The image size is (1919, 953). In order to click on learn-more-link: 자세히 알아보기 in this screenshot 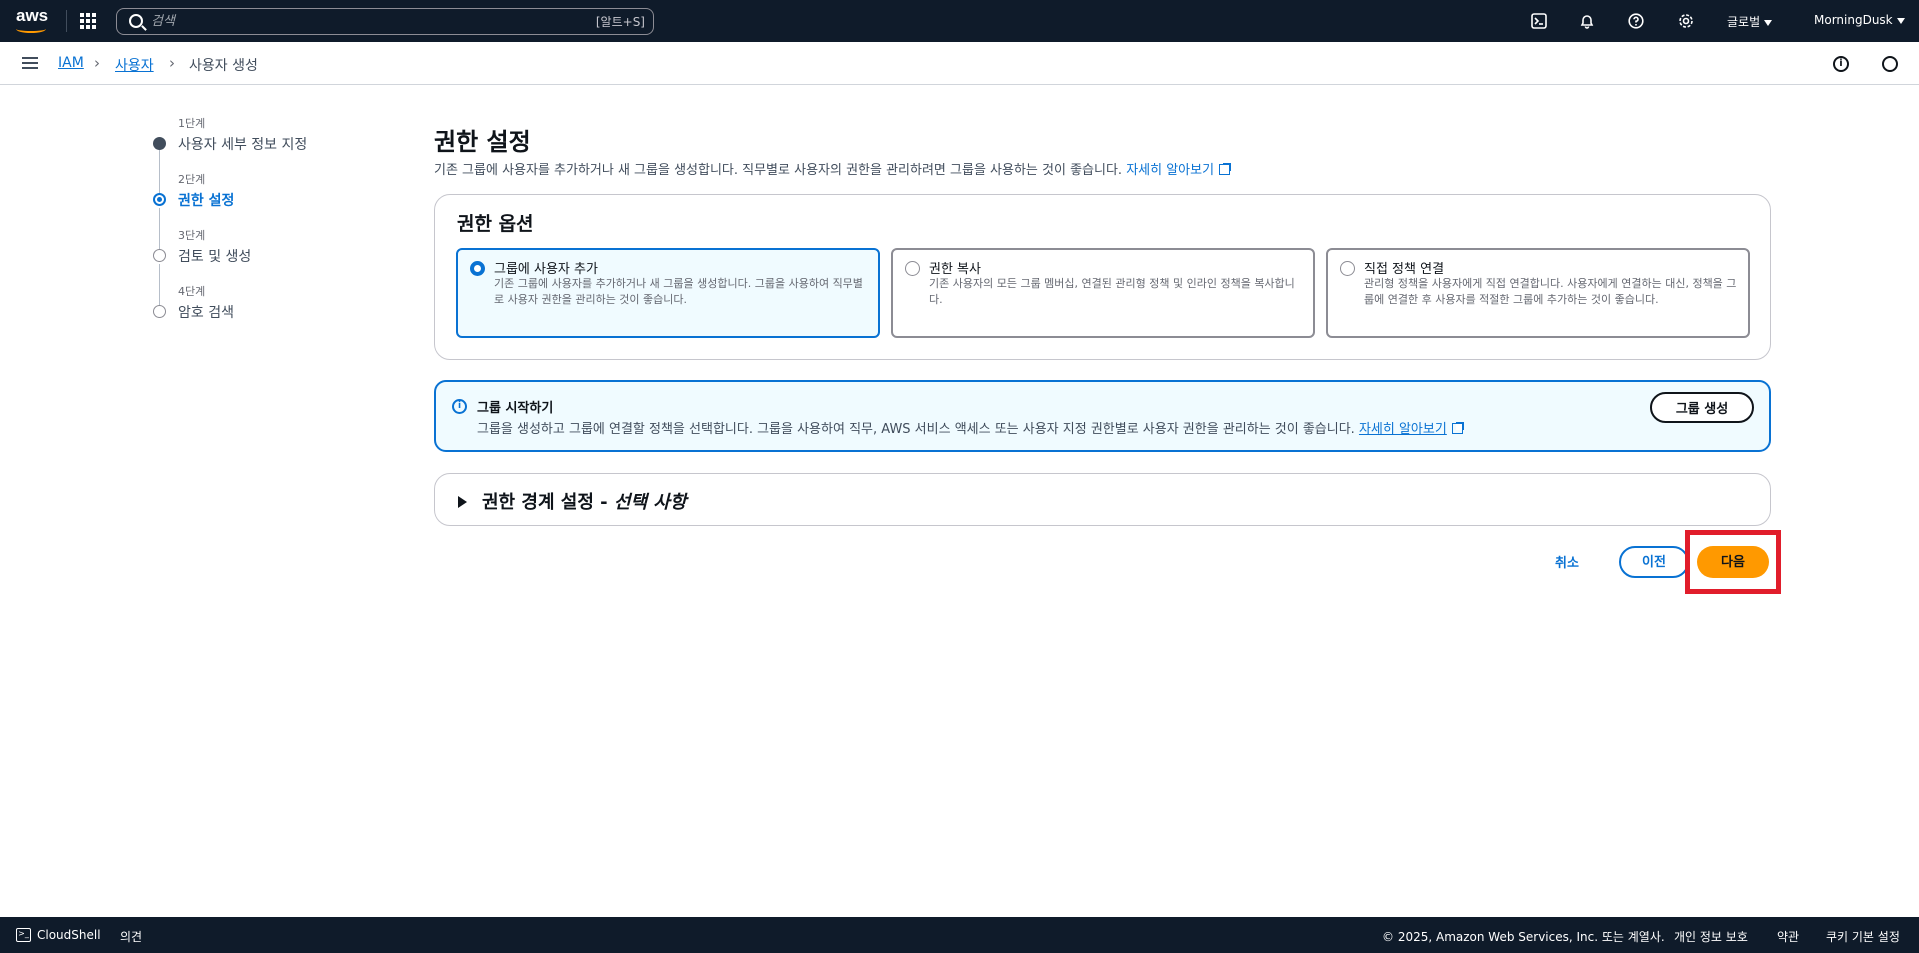, I will do `click(1170, 170)`.